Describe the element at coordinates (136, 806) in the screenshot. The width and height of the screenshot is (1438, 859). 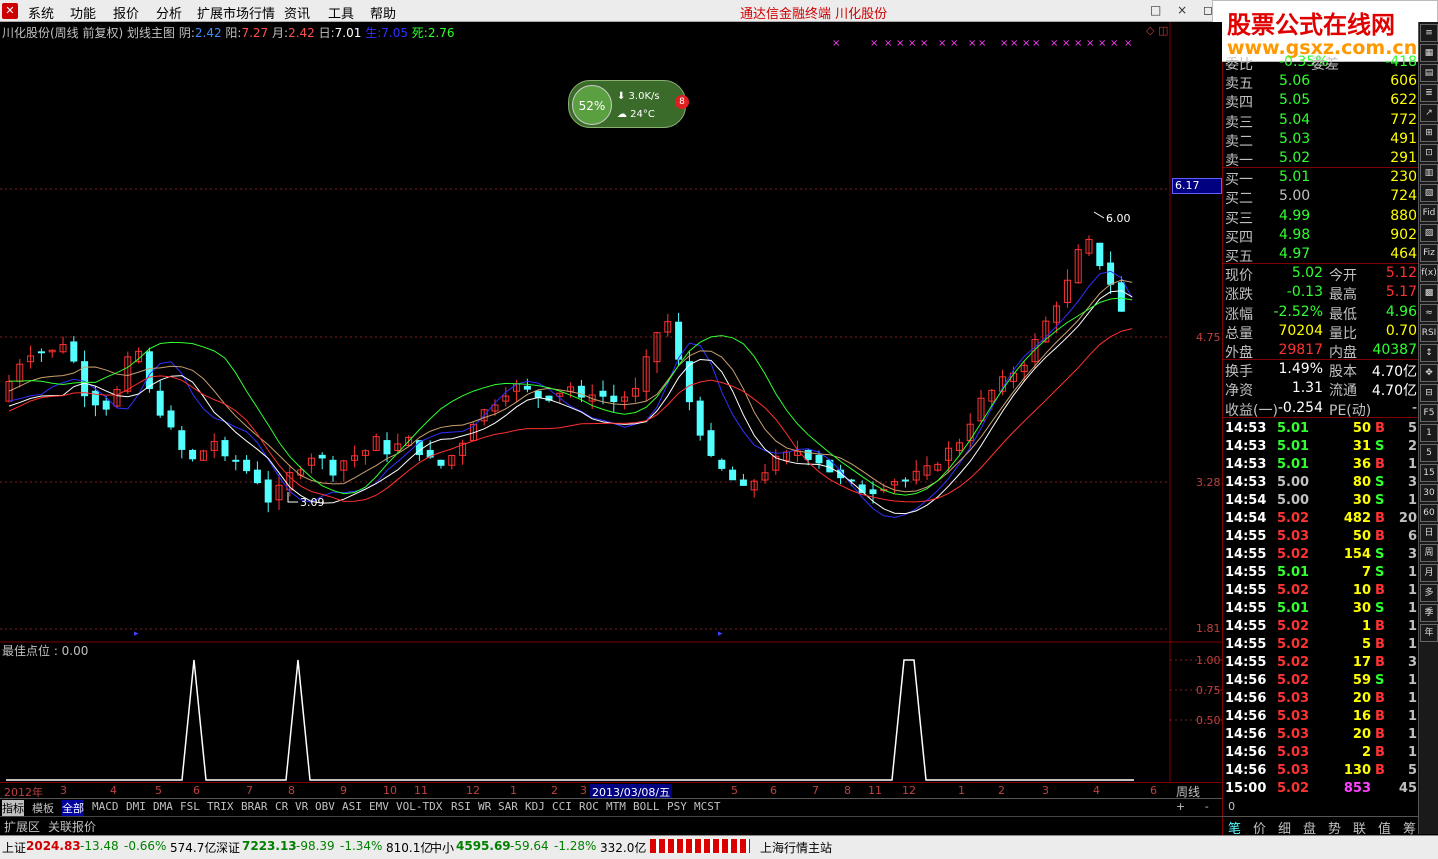
I see `indicator-tab: DMI` at that location.